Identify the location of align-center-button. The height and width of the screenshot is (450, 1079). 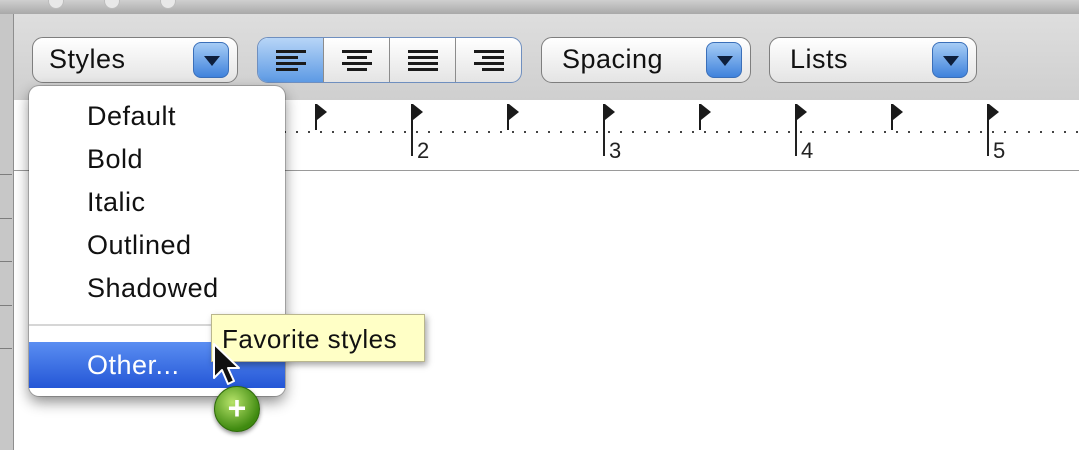
(357, 60).